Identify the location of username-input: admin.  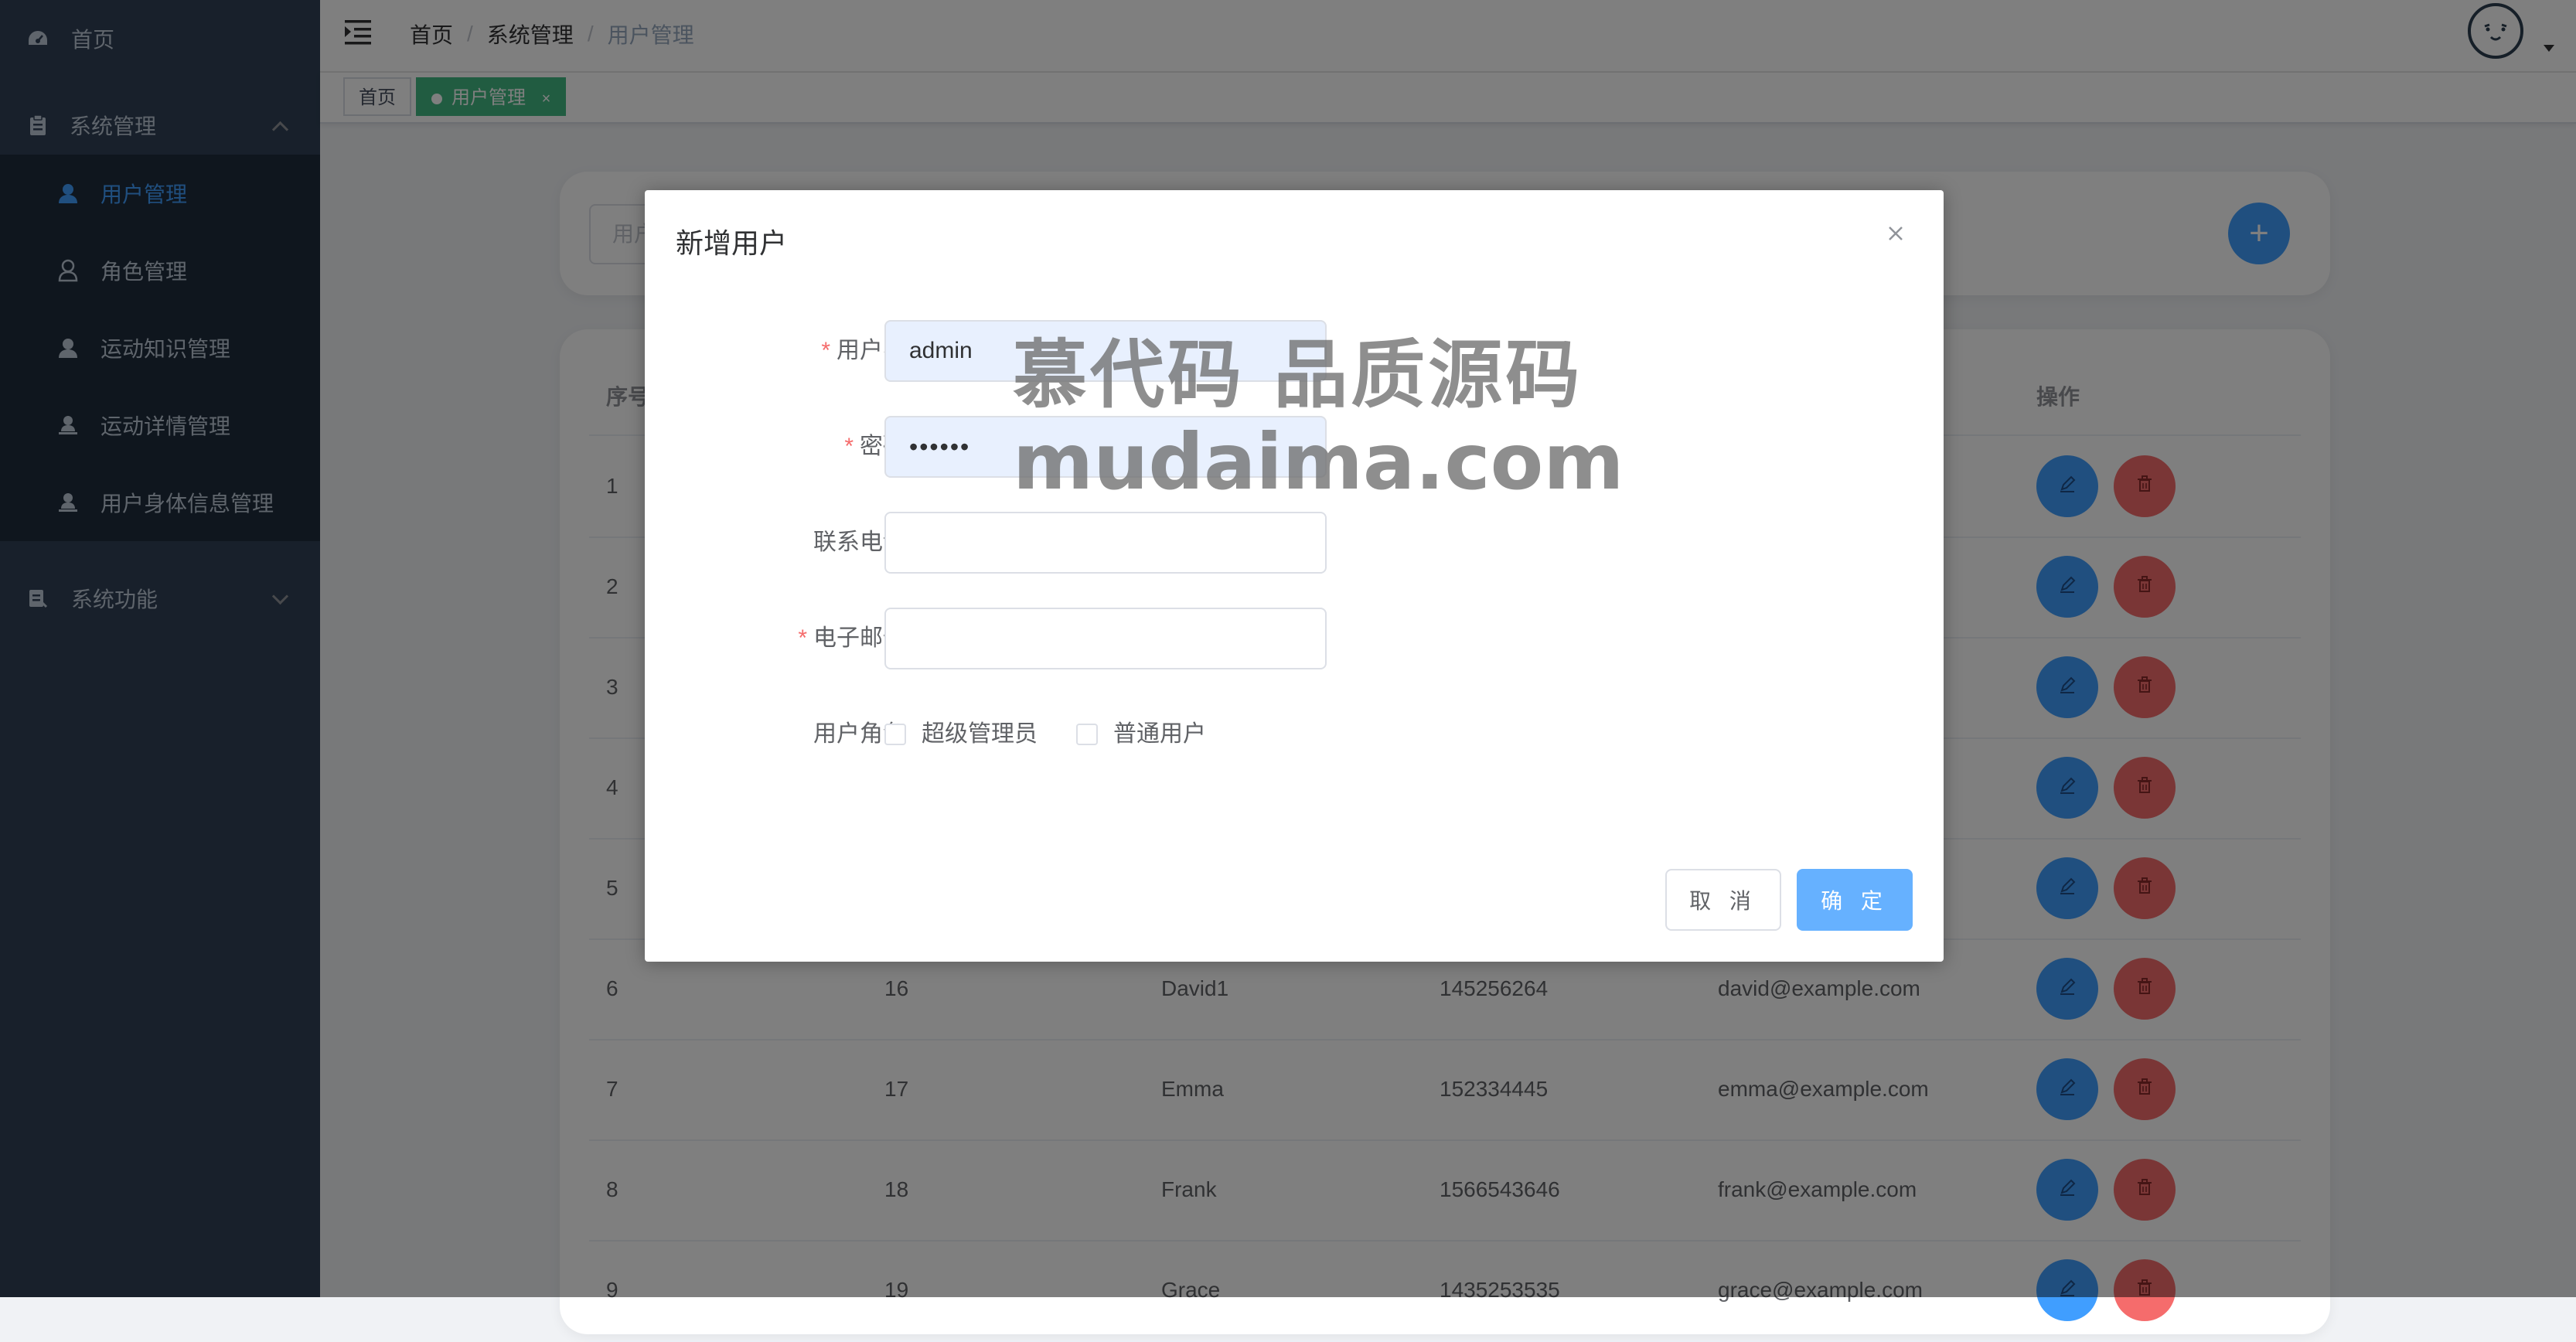
(1105, 351).